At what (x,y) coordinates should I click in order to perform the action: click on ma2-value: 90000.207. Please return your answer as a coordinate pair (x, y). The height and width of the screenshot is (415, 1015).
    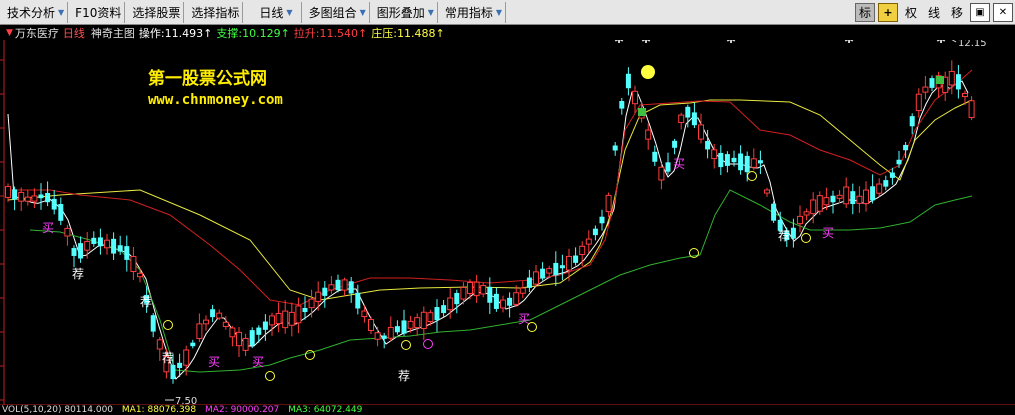
    Looking at the image, I should click on (255, 410).